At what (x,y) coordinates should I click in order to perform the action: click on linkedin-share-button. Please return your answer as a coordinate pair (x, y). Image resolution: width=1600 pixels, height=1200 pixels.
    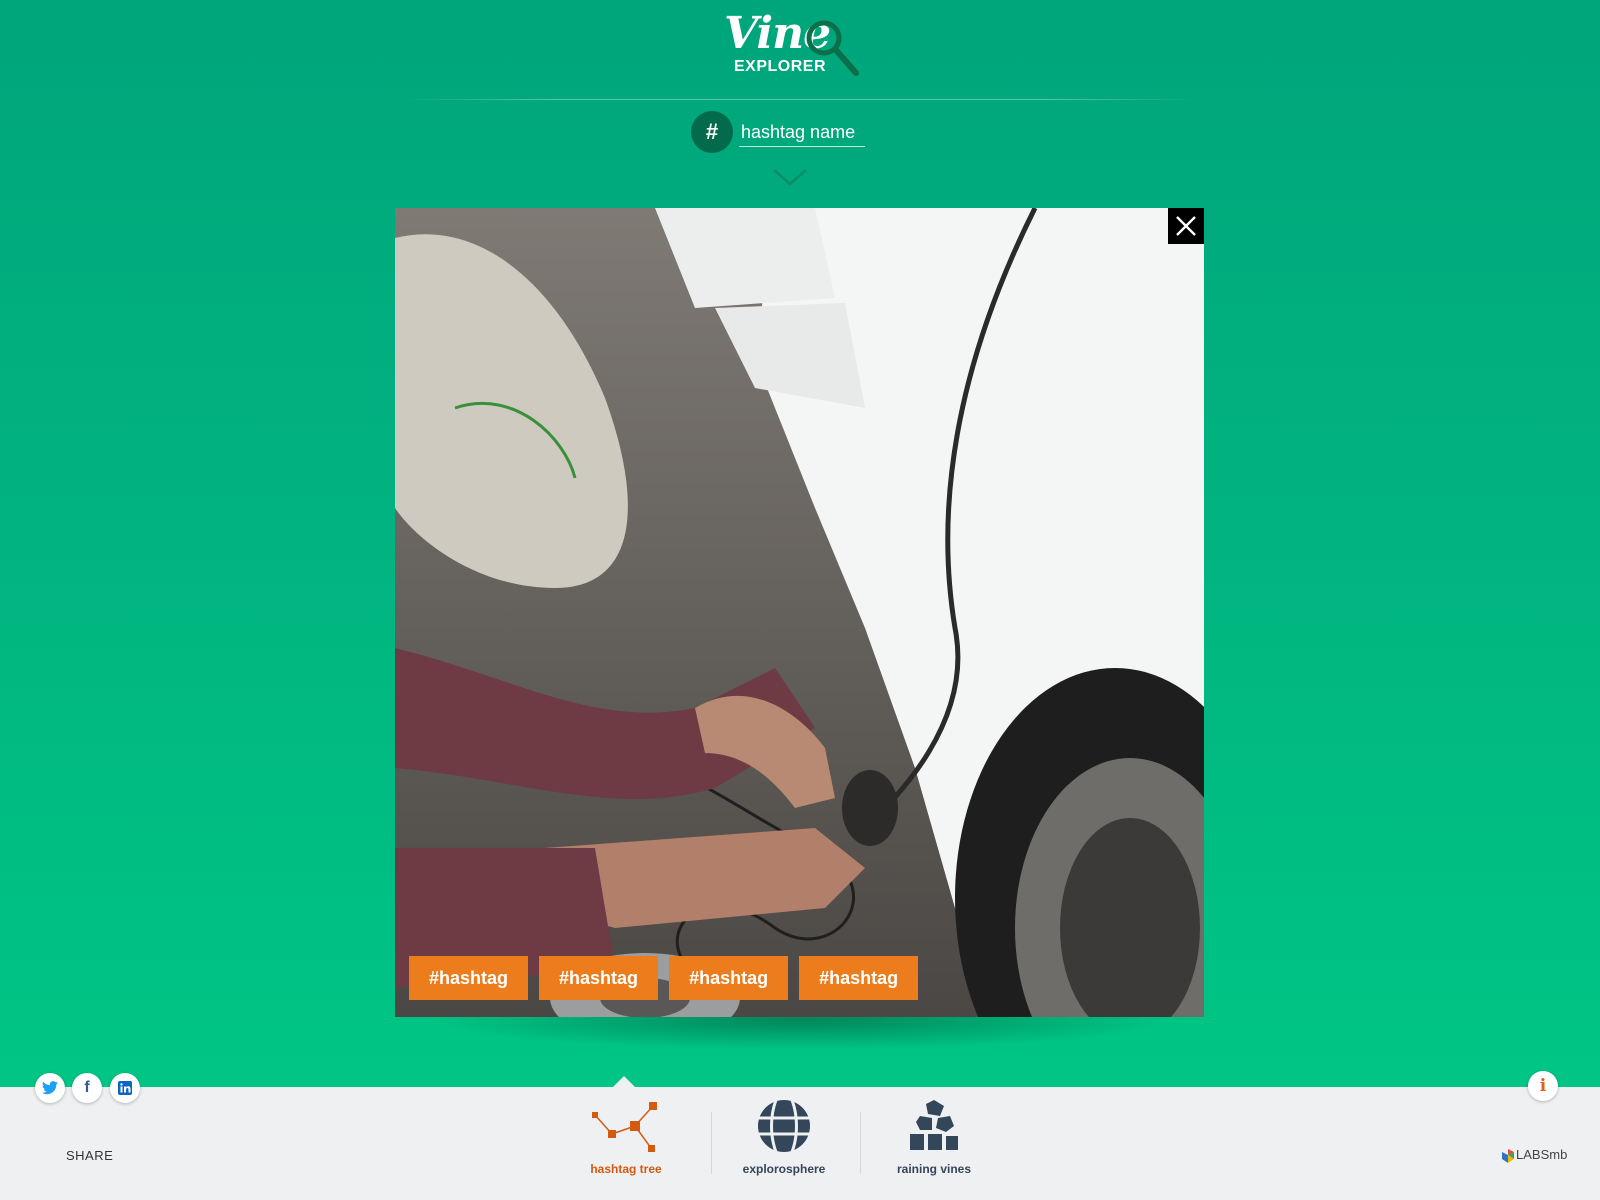
    Looking at the image, I should click on (125, 1088).